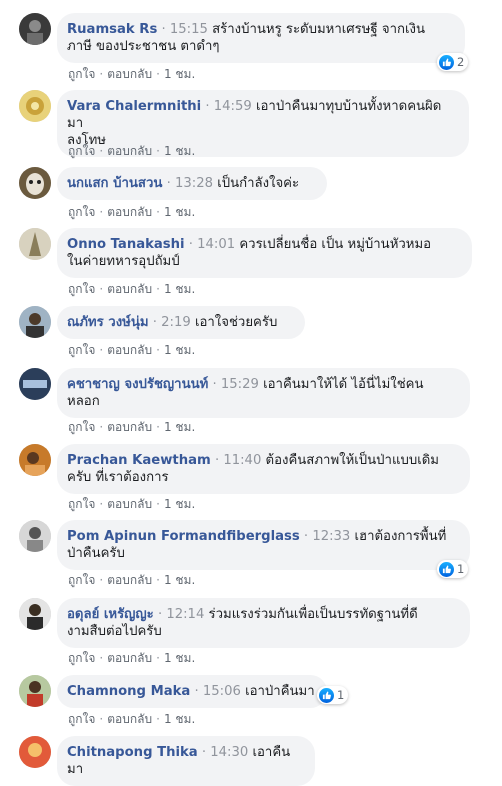  What do you see at coordinates (83, 401) in the screenshot?
I see `comment-text: หลอก` at bounding box center [83, 401].